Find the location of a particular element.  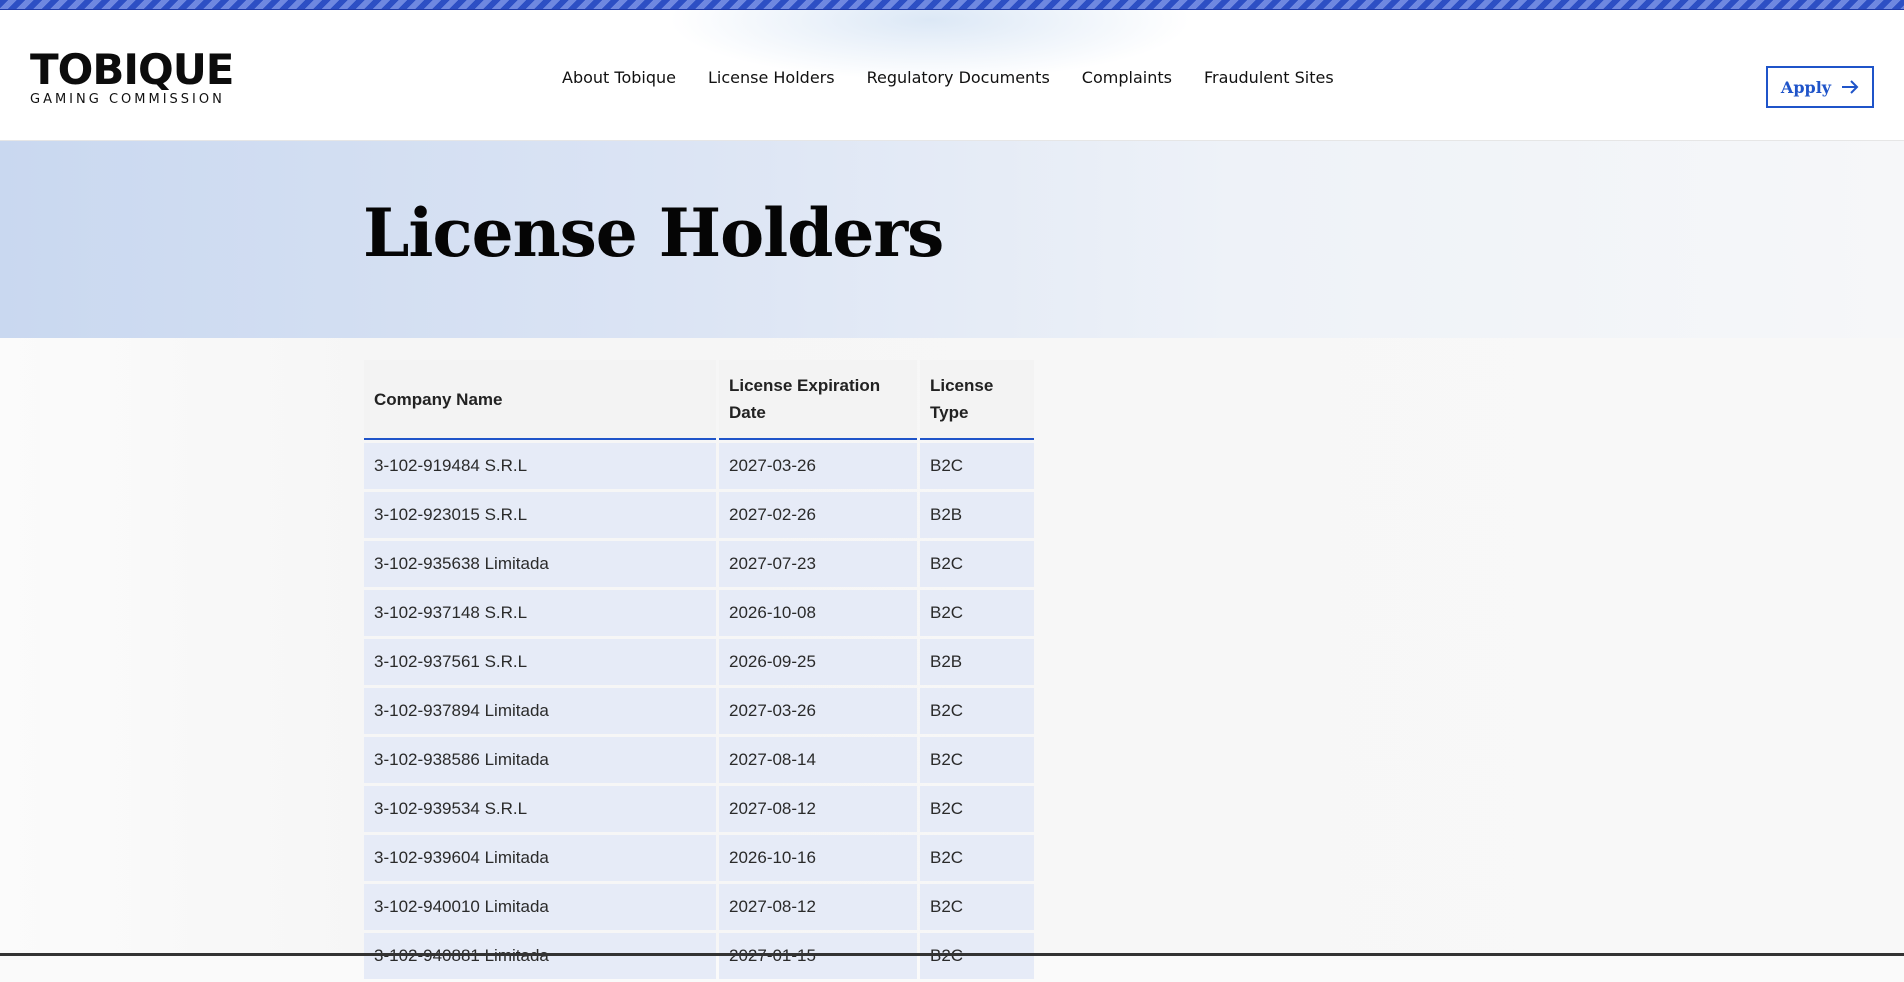

cell-expiration-date: 2027-02-26 is located at coordinates (818, 515).